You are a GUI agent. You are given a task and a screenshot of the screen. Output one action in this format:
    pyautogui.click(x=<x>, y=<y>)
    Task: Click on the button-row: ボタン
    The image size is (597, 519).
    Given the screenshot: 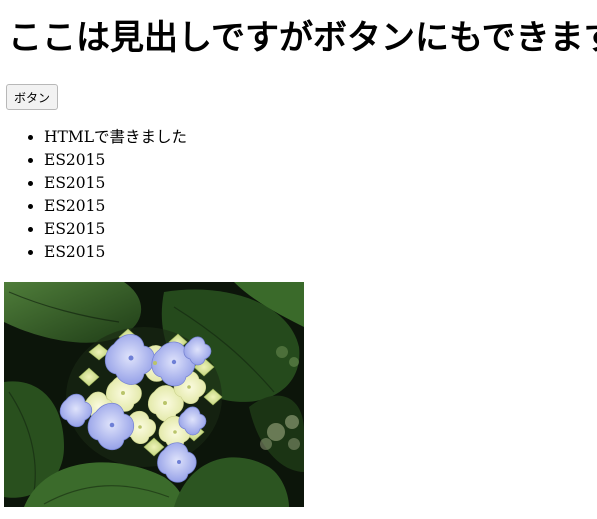 What is the action you would take?
    pyautogui.click(x=297, y=97)
    